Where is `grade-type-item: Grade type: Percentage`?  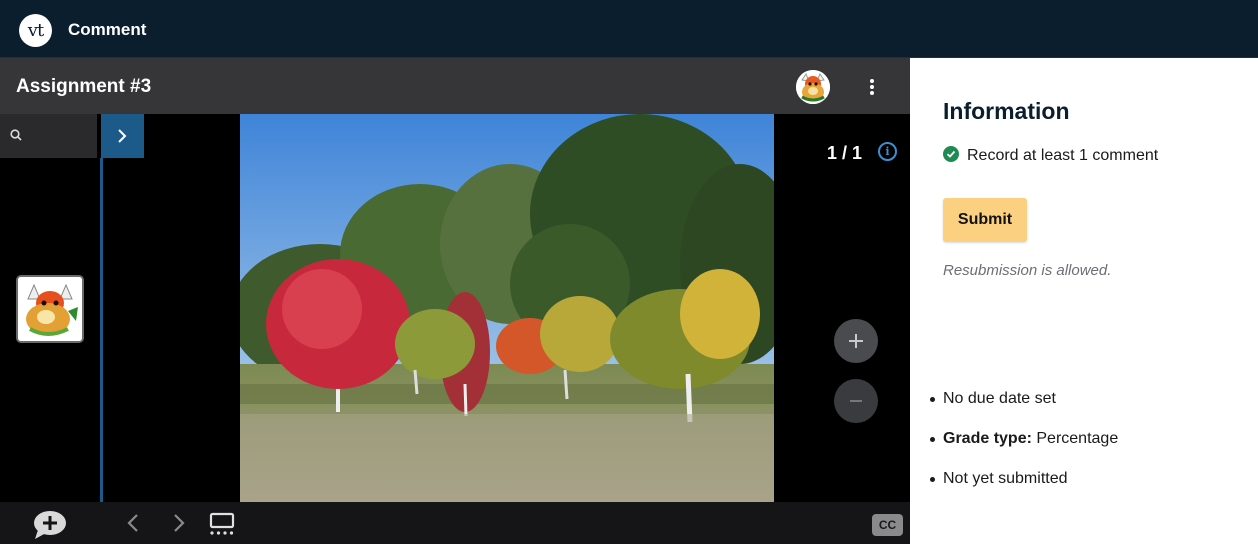 grade-type-item: Grade type: Percentage is located at coordinates (1024, 450).